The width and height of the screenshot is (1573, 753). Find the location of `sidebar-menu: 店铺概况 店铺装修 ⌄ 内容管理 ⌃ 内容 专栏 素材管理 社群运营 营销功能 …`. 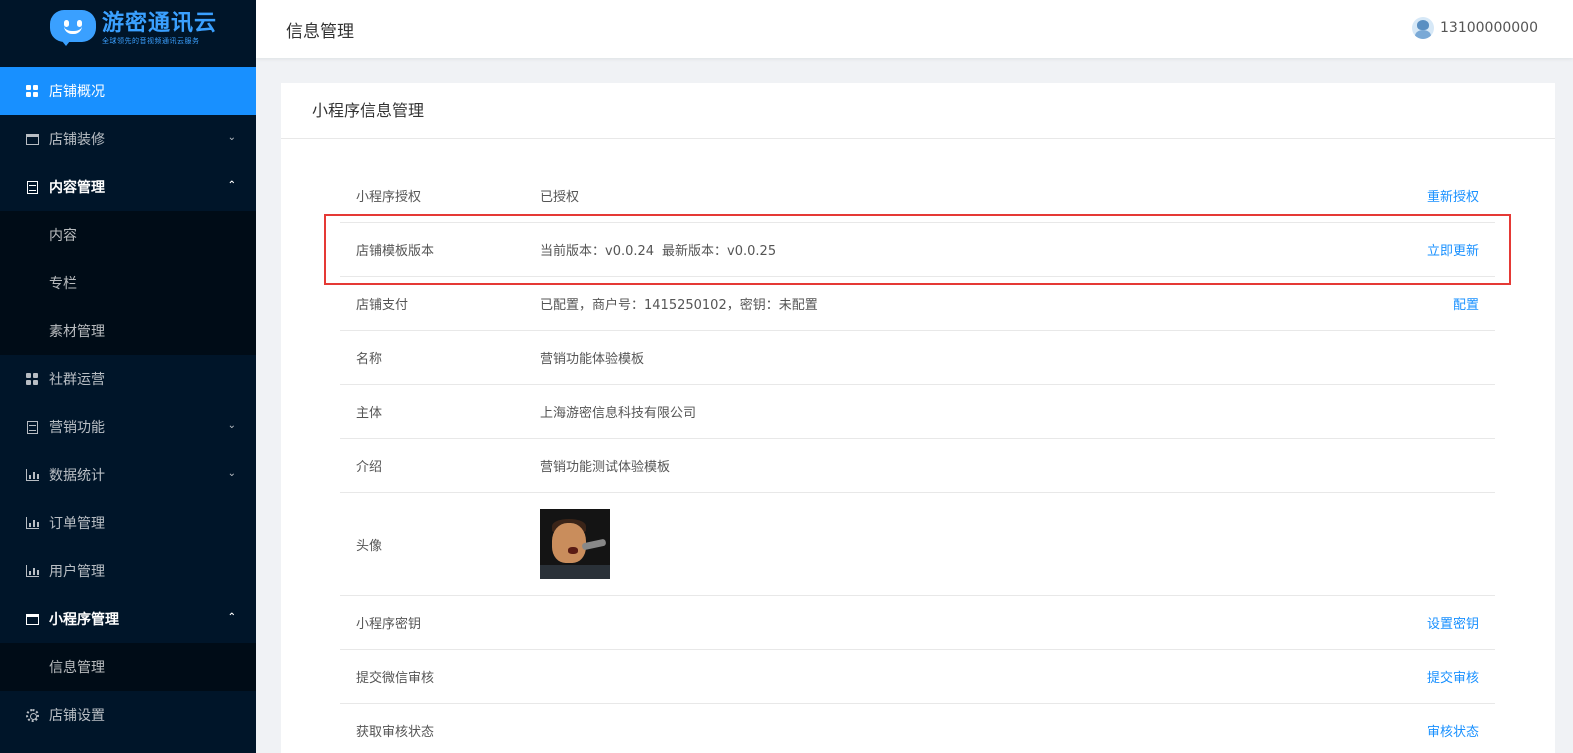

sidebar-menu: 店铺概况 店铺装修 ⌄ 内容管理 ⌃ 内容 专栏 素材管理 社群运营 营销功能 … is located at coordinates (128, 403).